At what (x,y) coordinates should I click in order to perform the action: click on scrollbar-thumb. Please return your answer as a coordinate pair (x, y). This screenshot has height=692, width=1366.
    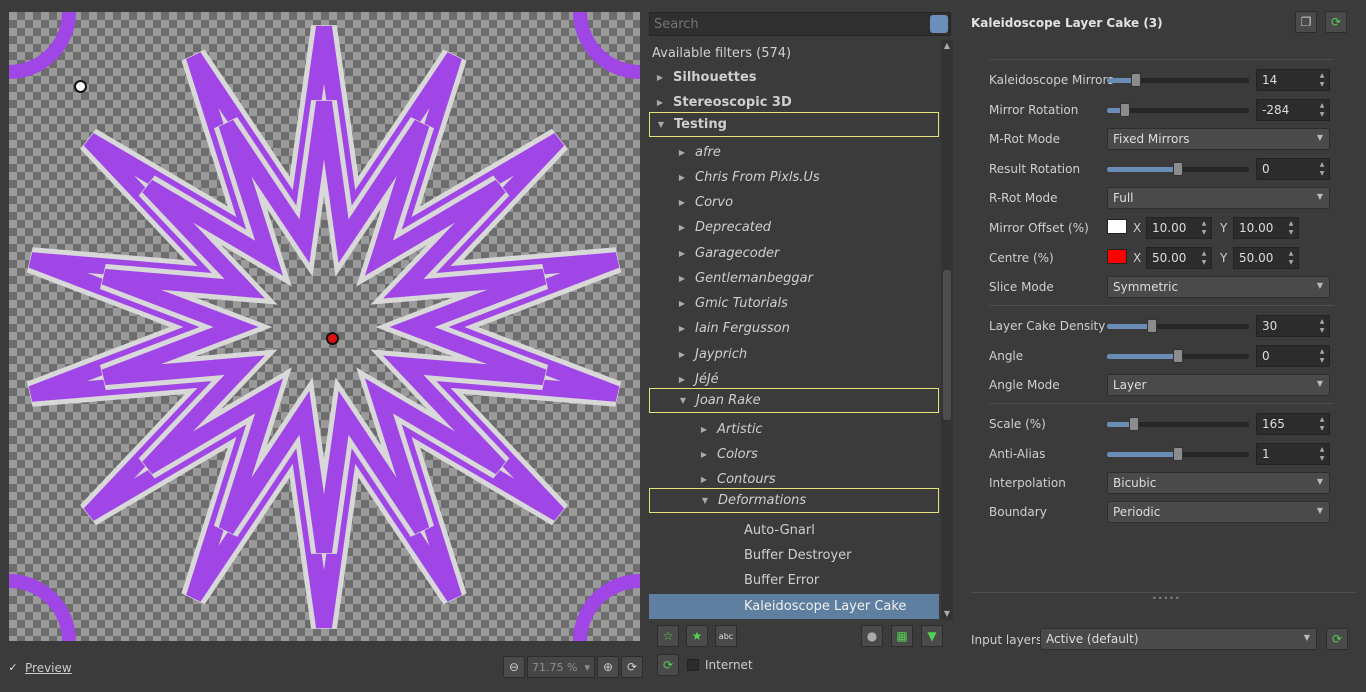
    Looking at the image, I should click on (947, 345).